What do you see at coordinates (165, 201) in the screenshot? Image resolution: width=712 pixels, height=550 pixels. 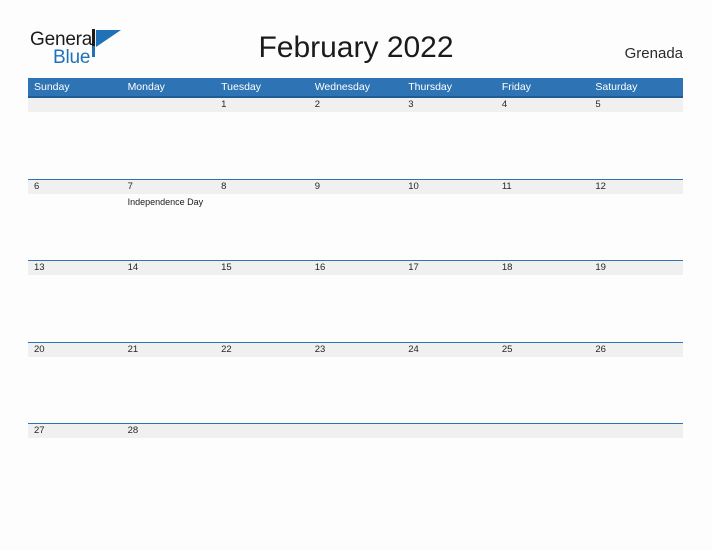 I see `day-event: Independence Day` at bounding box center [165, 201].